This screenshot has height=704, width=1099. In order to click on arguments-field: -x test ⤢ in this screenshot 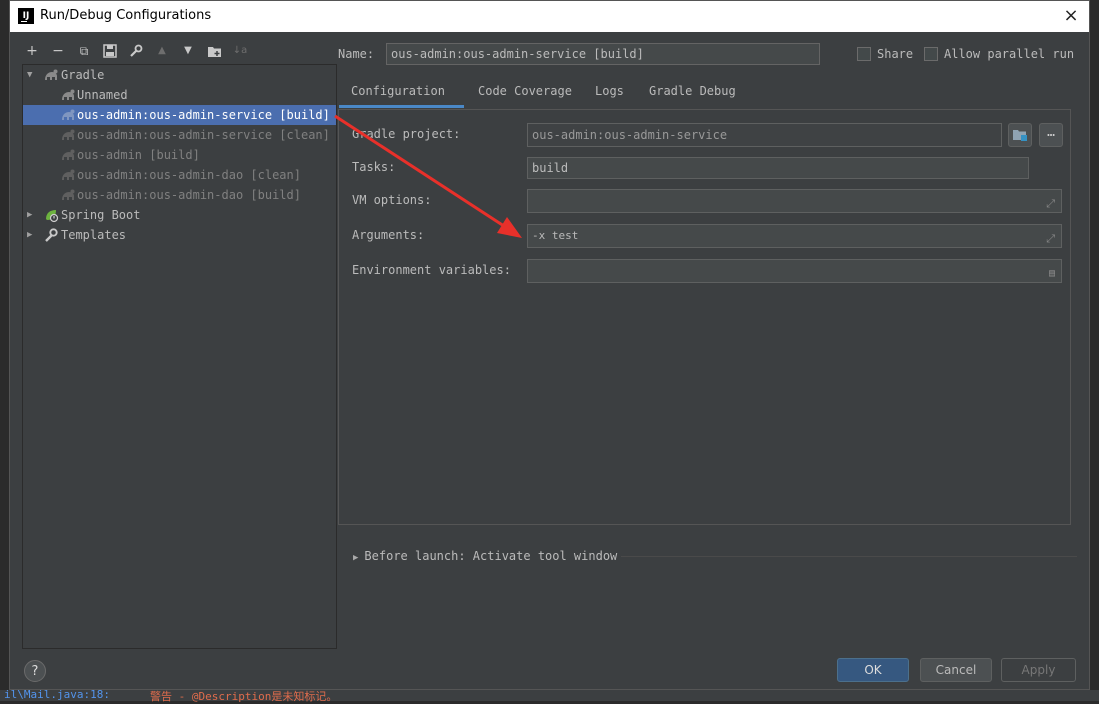, I will do `click(794, 236)`.